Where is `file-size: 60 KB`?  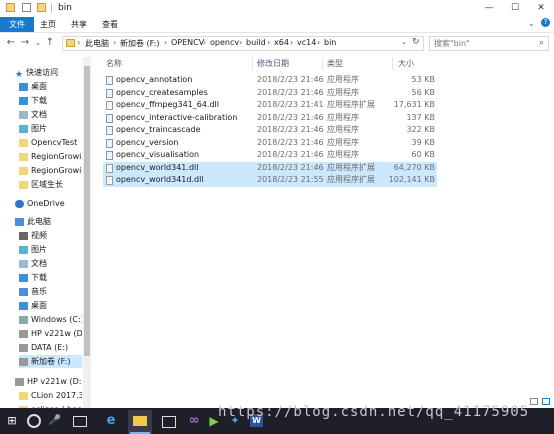
file-size: 60 KB is located at coordinates (423, 154).